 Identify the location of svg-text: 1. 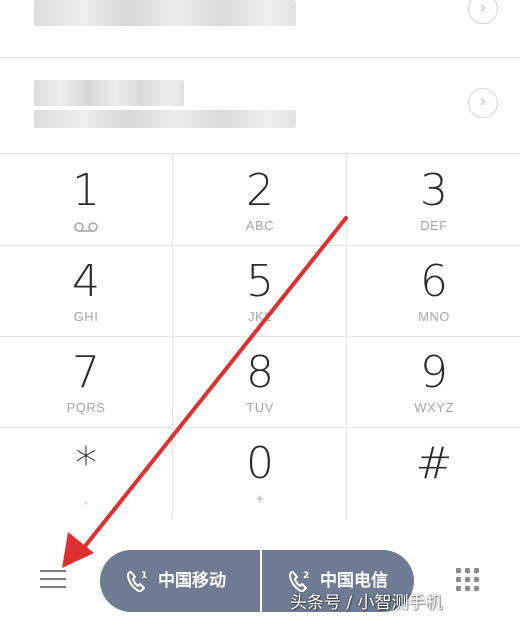
(144, 576).